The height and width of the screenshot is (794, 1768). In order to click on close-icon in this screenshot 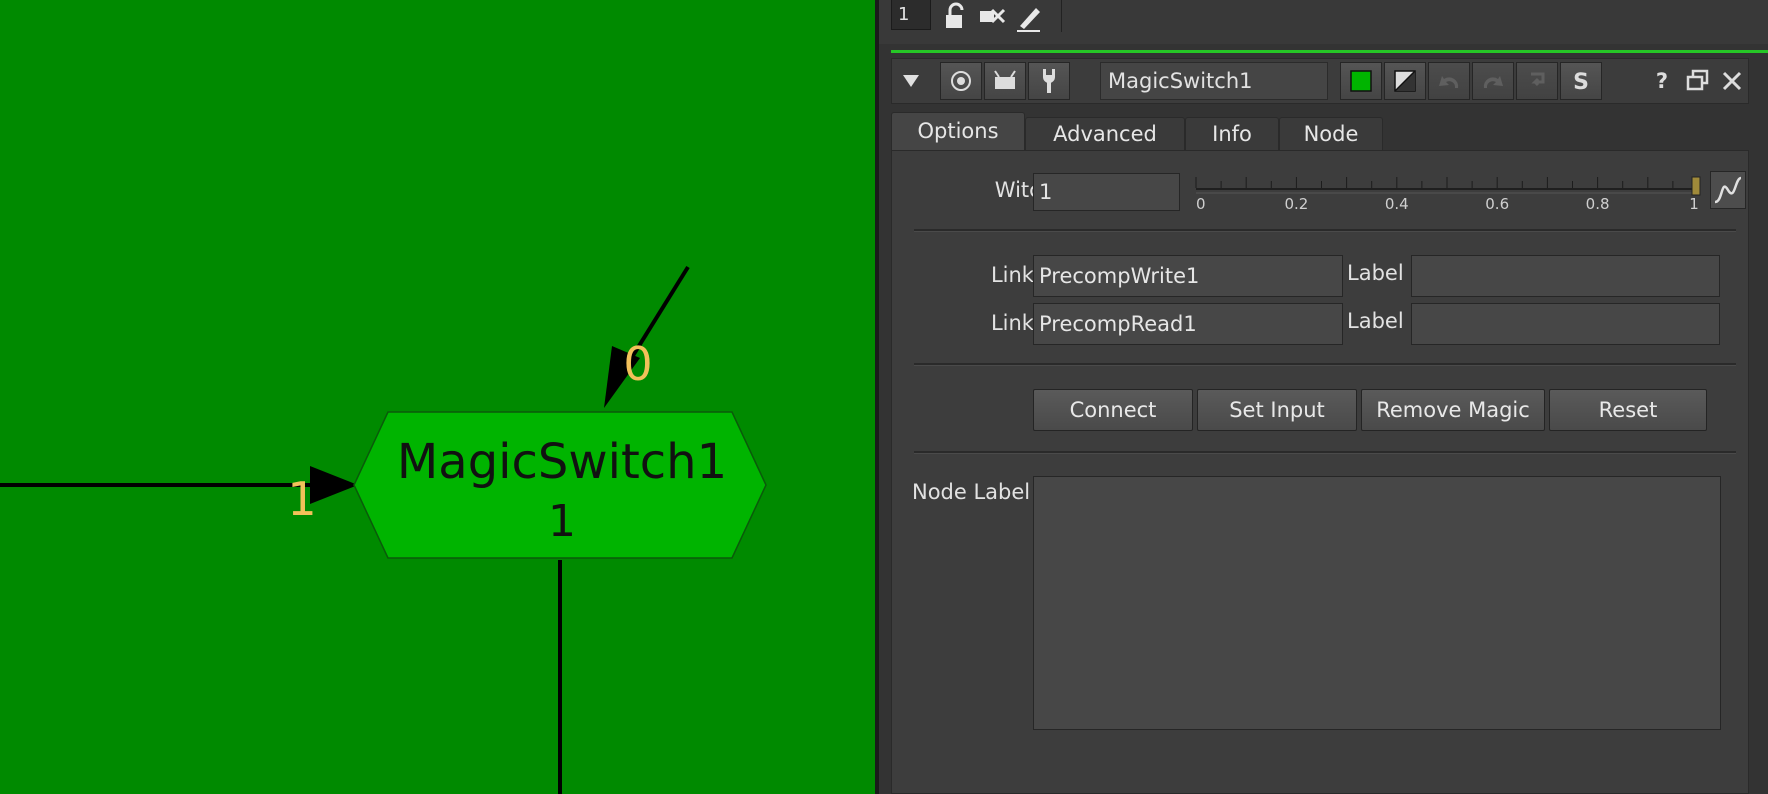, I will do `click(1732, 81)`.